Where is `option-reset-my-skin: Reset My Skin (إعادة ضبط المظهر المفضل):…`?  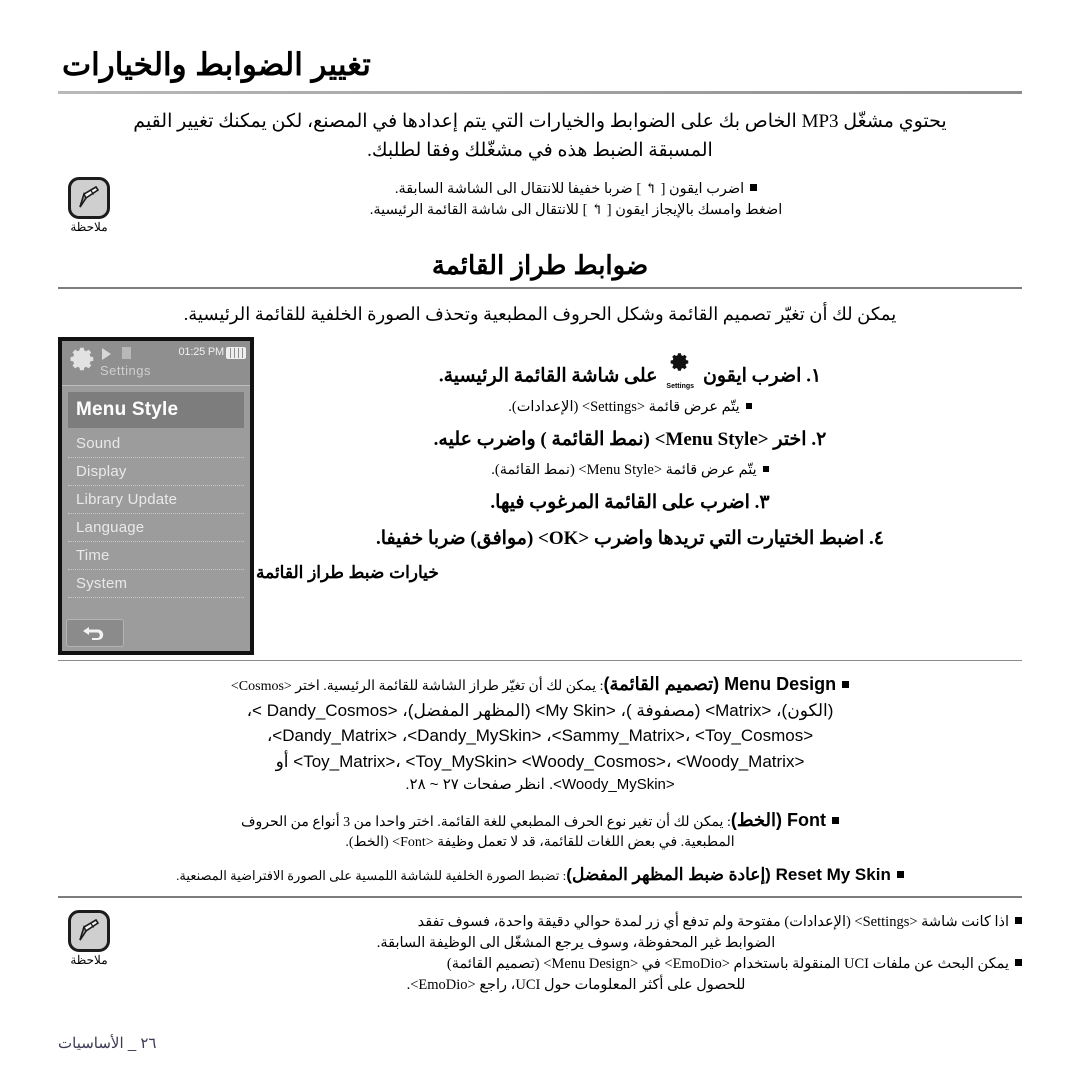 option-reset-my-skin: Reset My Skin (إعادة ضبط المظهر المفضل):… is located at coordinates (540, 875).